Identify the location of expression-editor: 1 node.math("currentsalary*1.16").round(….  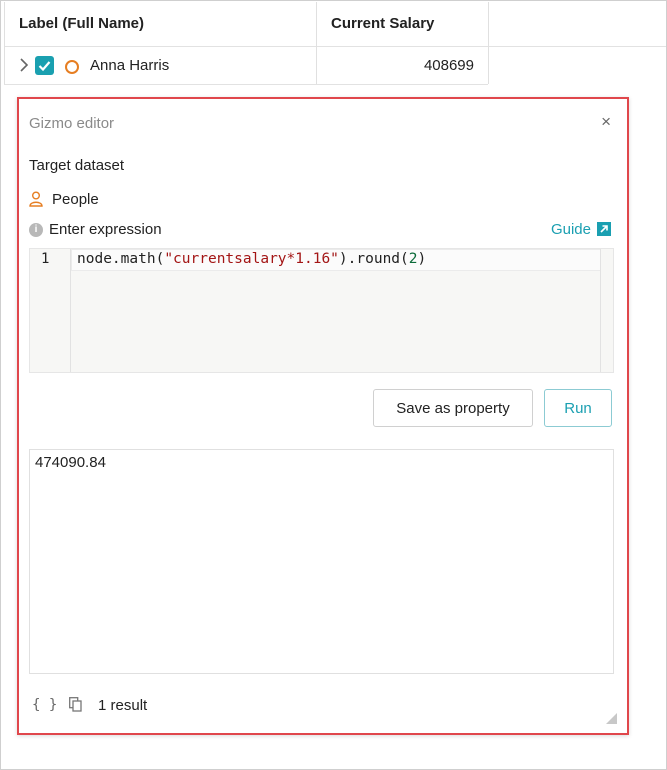
(321, 310).